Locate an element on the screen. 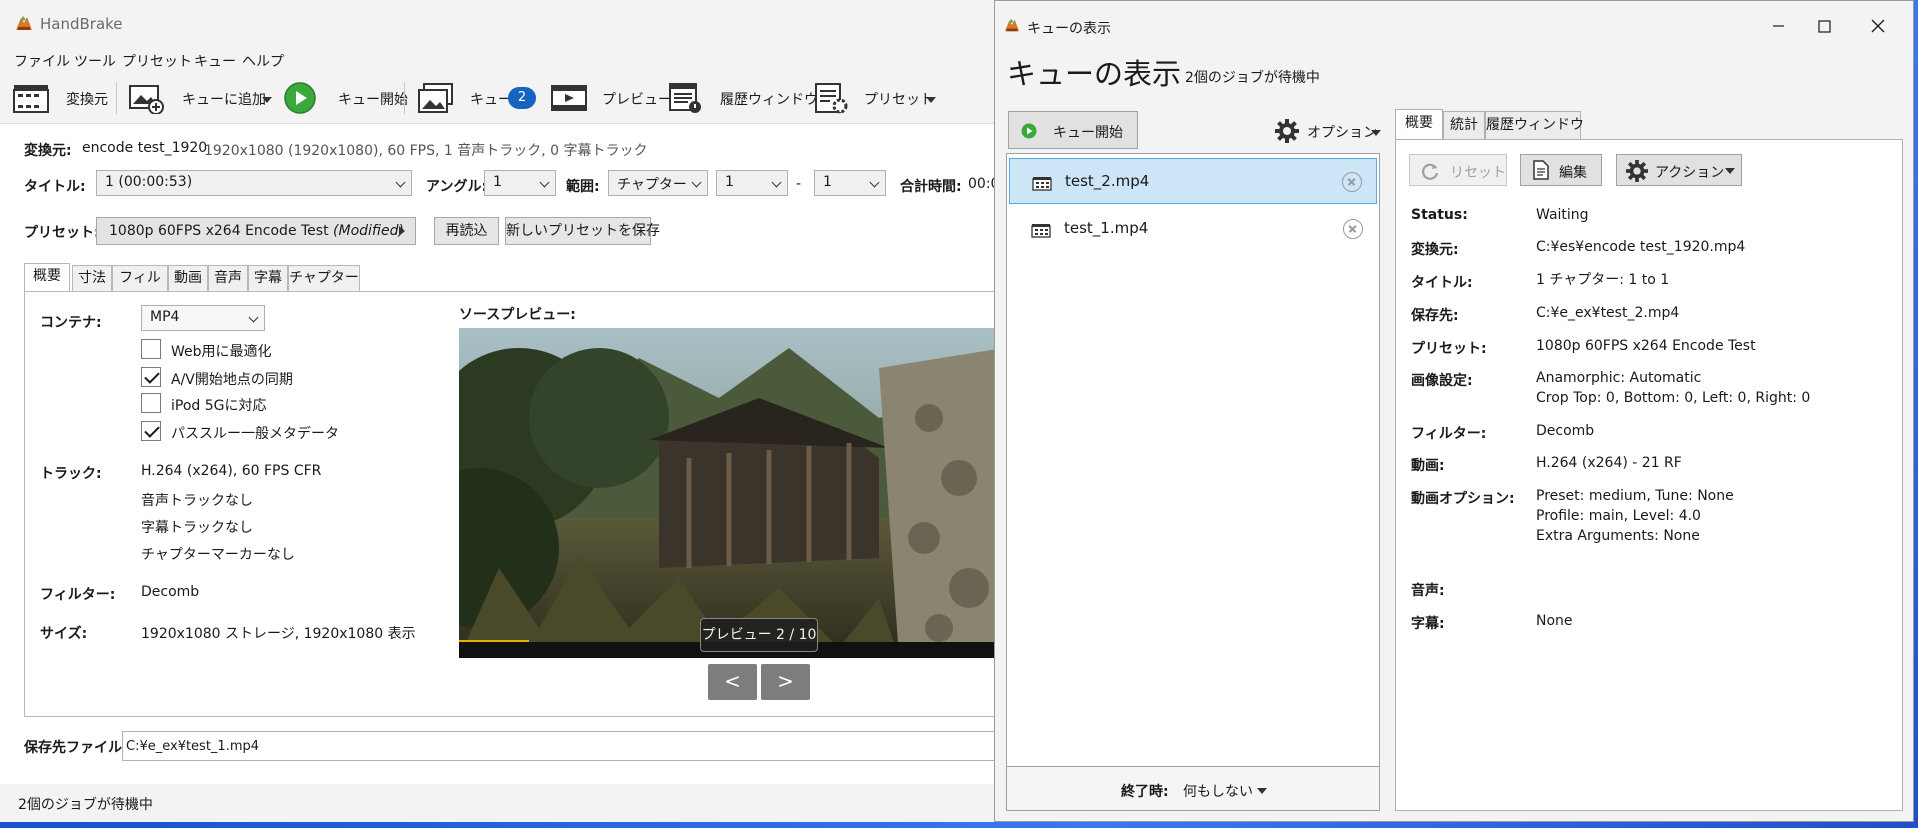 The width and height of the screenshot is (1918, 828). detail-preset-value: 1080p 60FPS x264 Encode Test is located at coordinates (1646, 346).